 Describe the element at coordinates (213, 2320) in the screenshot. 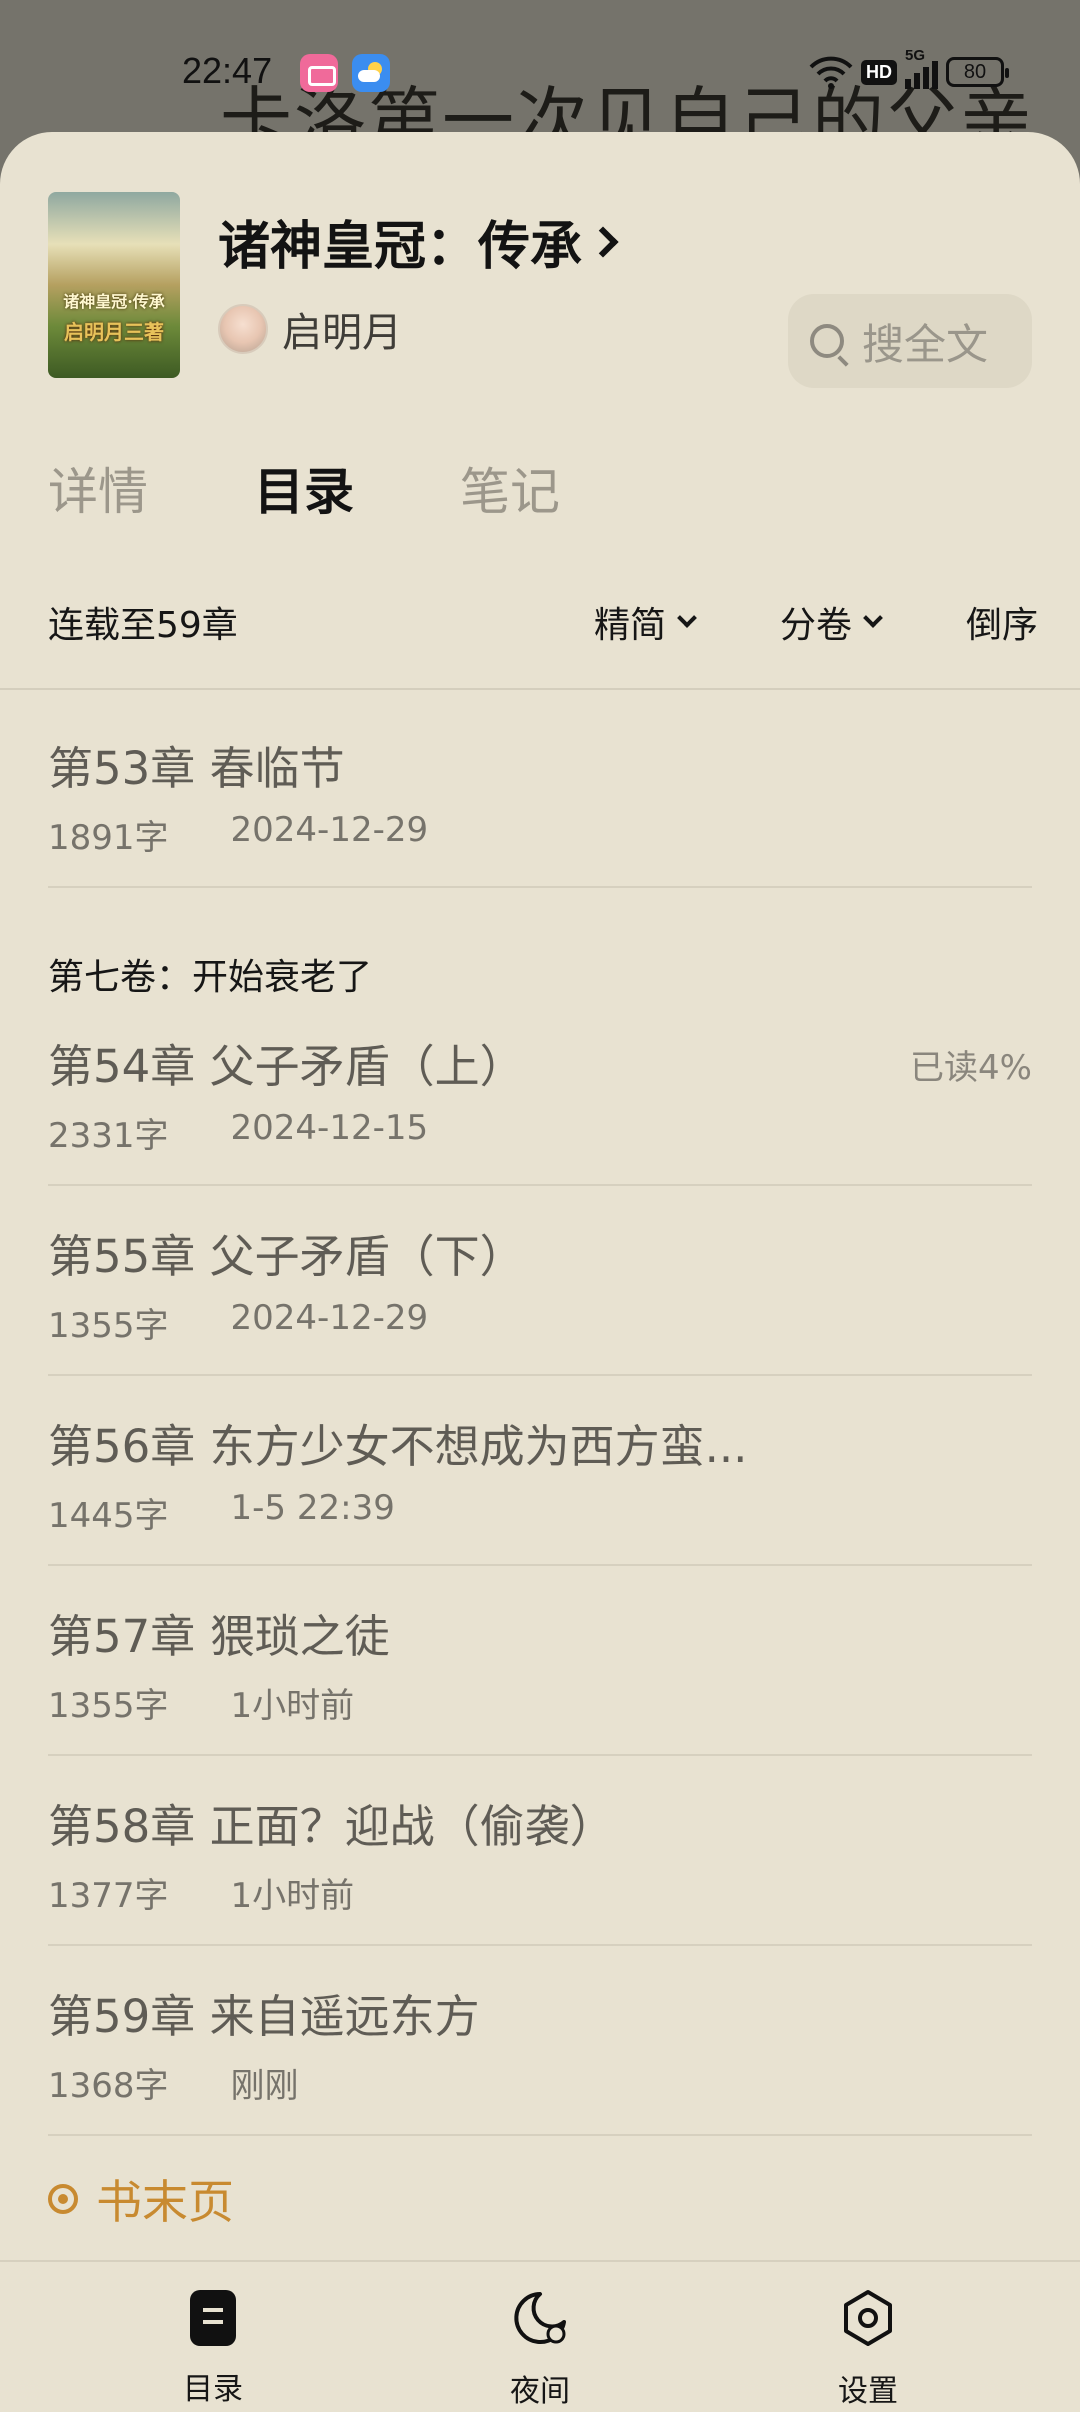

I see `catalog-icon` at that location.